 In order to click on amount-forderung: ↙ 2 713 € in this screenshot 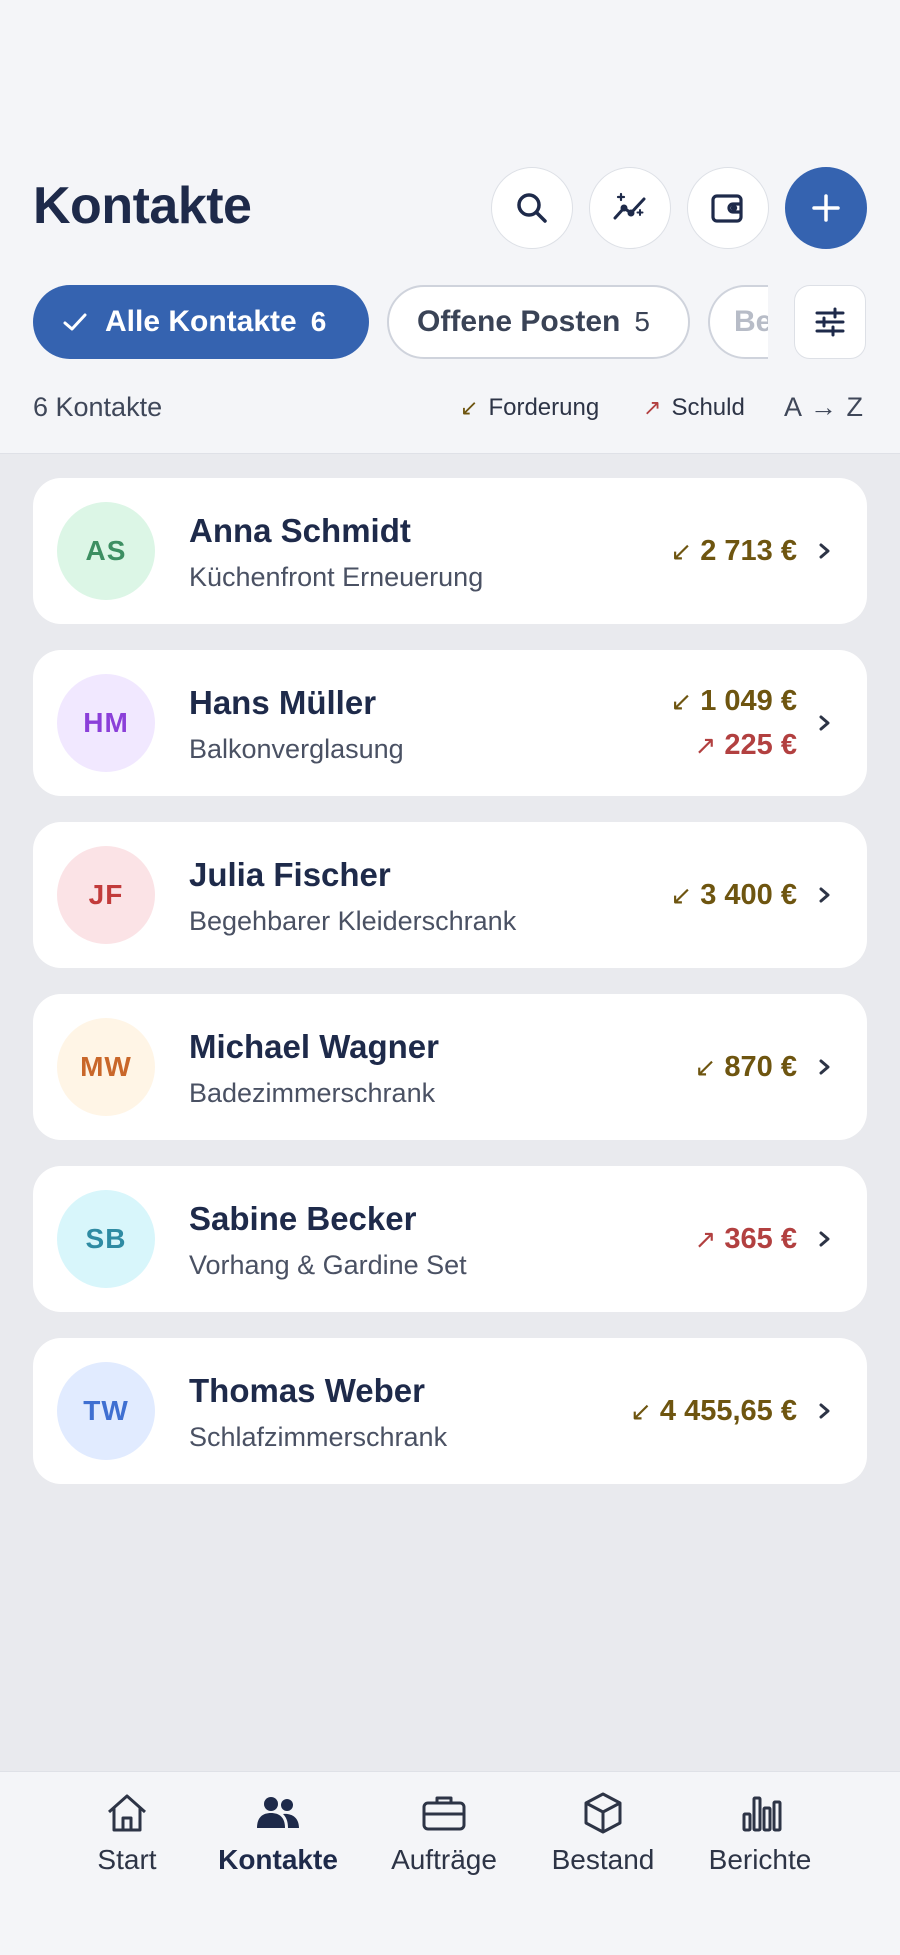, I will do `click(733, 551)`.